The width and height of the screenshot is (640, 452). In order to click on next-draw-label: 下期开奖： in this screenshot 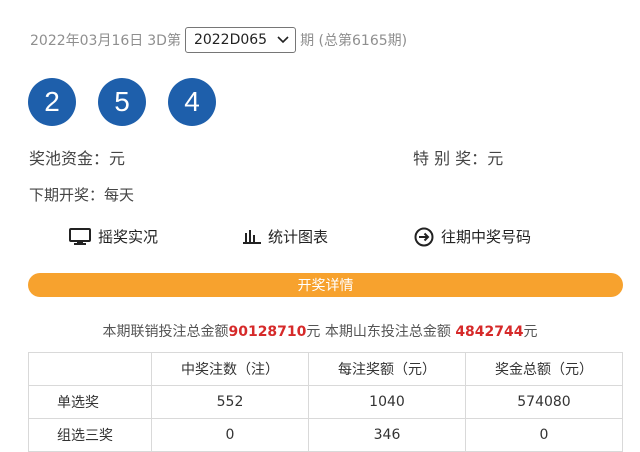, I will do `click(67, 195)`.